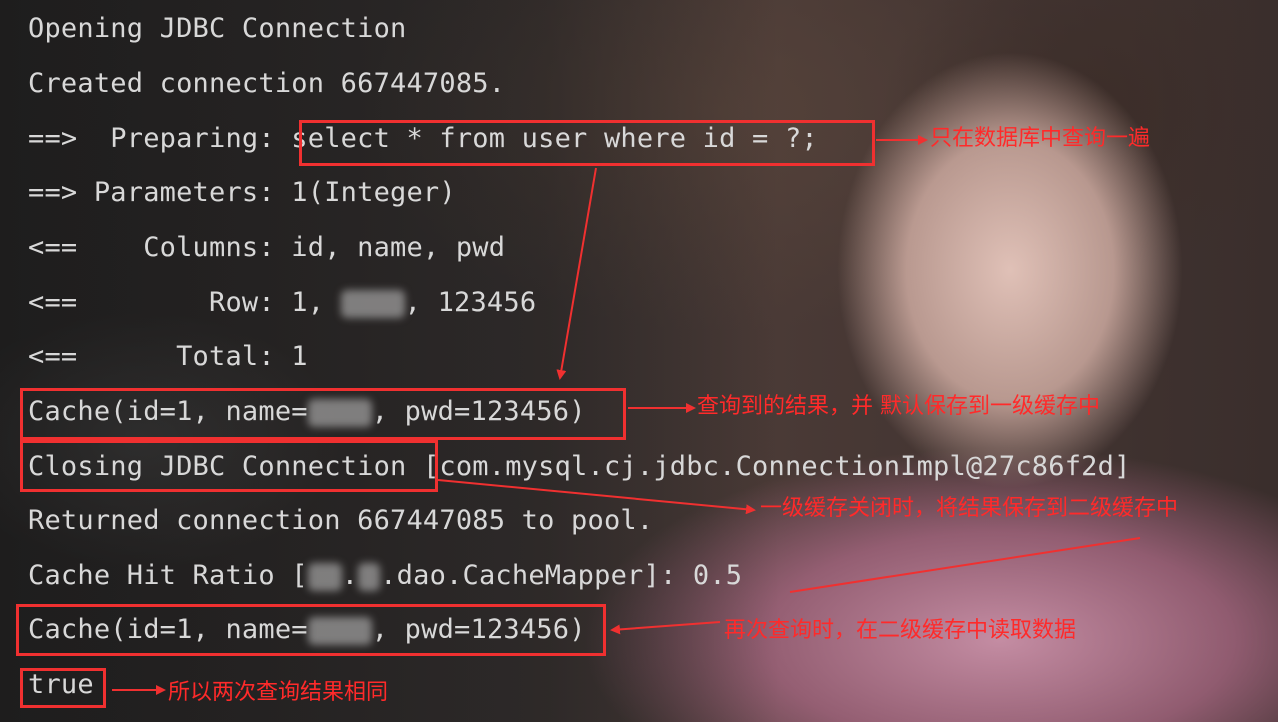 This screenshot has width=1278, height=722. What do you see at coordinates (341, 520) in the screenshot?
I see `console-line-returned: Returned connection 667447085 to pool.` at bounding box center [341, 520].